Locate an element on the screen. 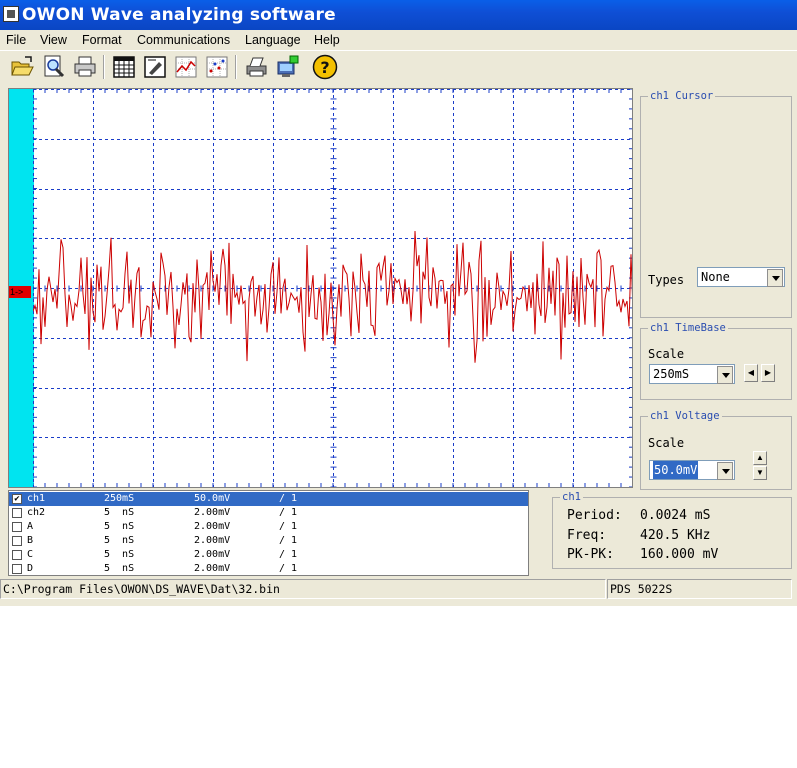 This screenshot has width=797, height=768. toolbar: ? is located at coordinates (398, 67).